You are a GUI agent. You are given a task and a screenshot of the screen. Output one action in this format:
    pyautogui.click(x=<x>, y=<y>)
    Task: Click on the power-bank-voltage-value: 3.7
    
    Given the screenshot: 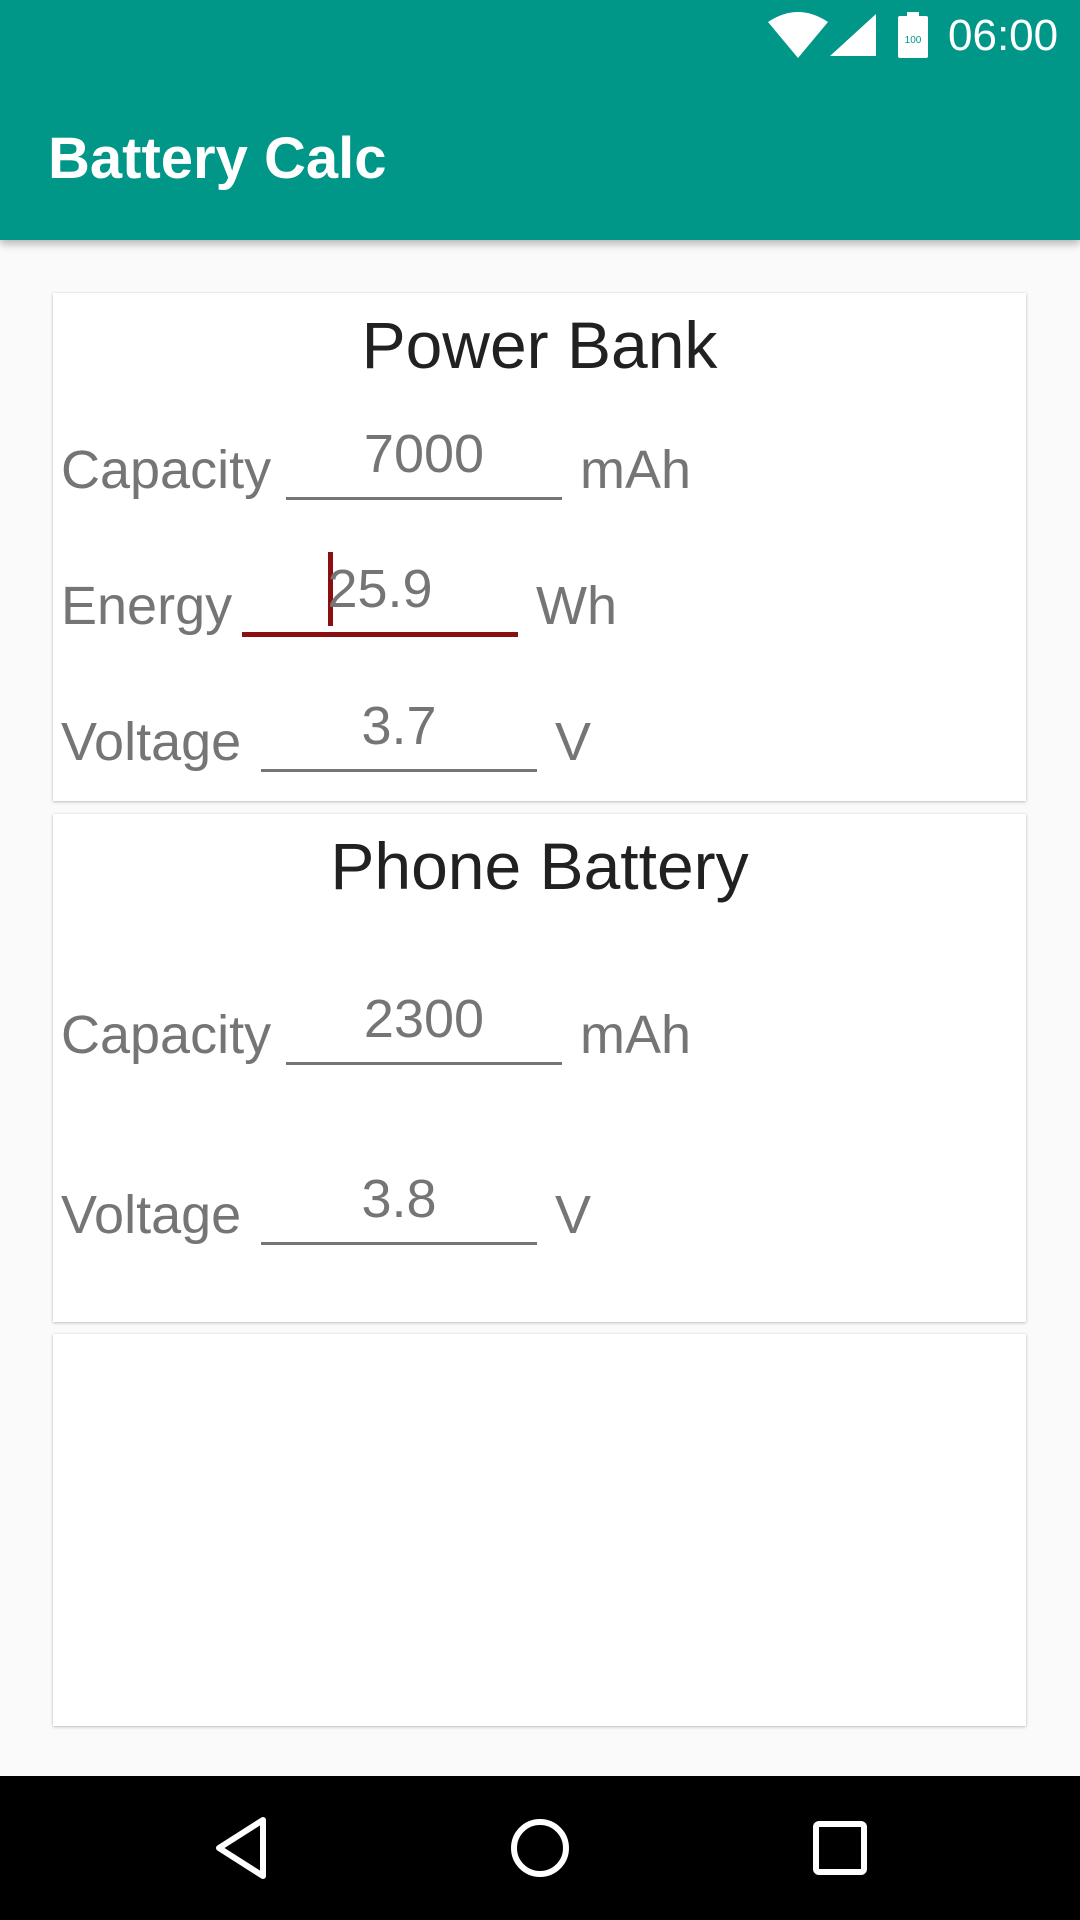 What is the action you would take?
    pyautogui.click(x=399, y=726)
    